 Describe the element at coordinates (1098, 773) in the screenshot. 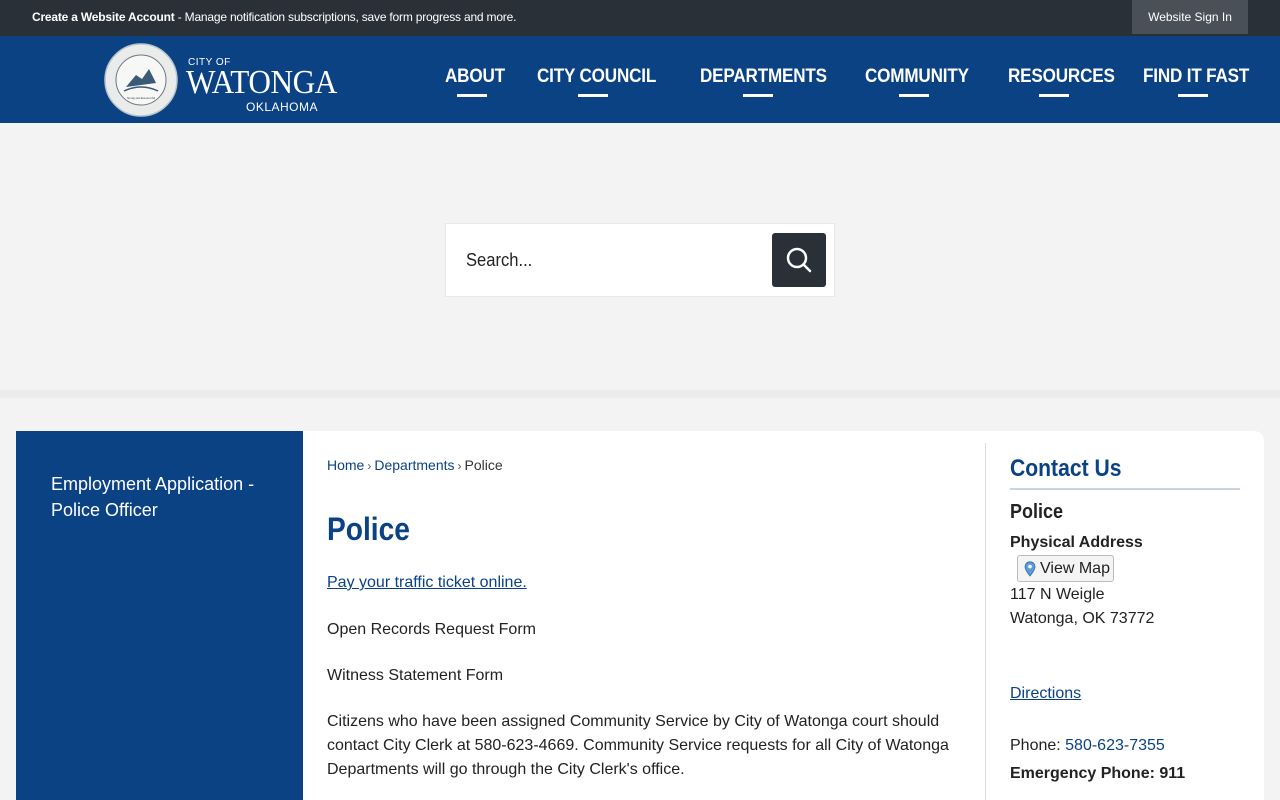

I see `emergency-phone: Emergency Phone: 911` at that location.